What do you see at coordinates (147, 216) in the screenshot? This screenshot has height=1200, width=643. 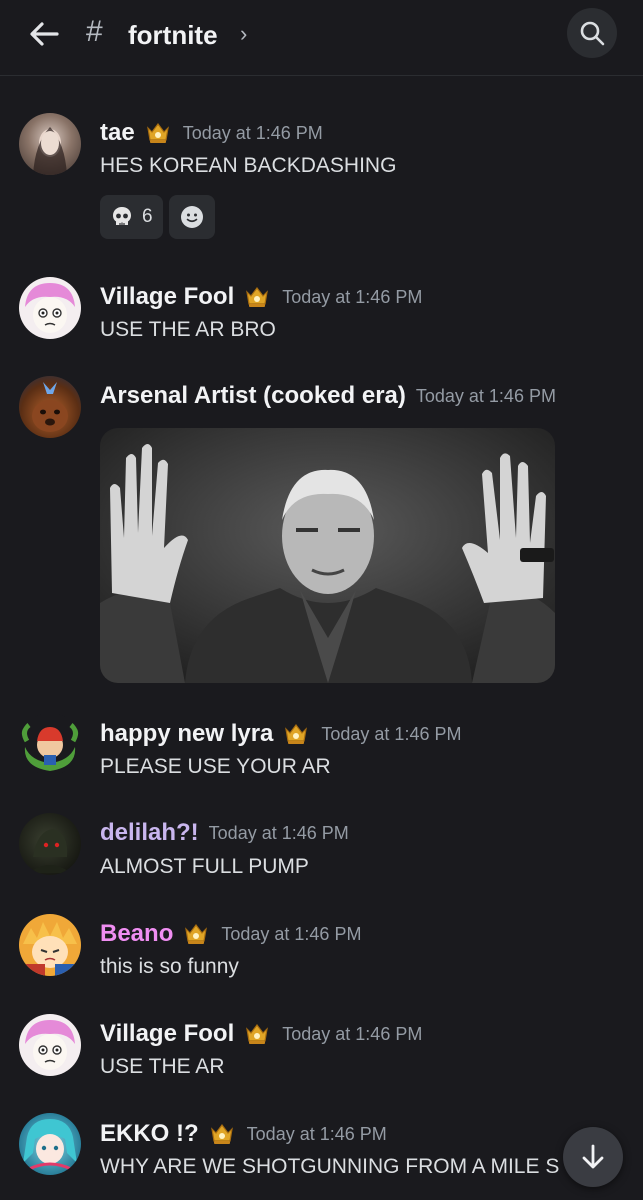 I see `reaction-count: 6` at bounding box center [147, 216].